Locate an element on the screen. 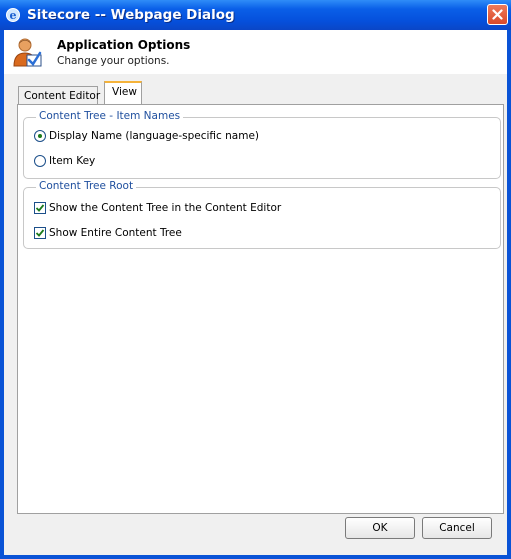 This screenshot has height=559, width=511. title-bar: e Sitecore -- Webpage Dialog is located at coordinates (255, 15).